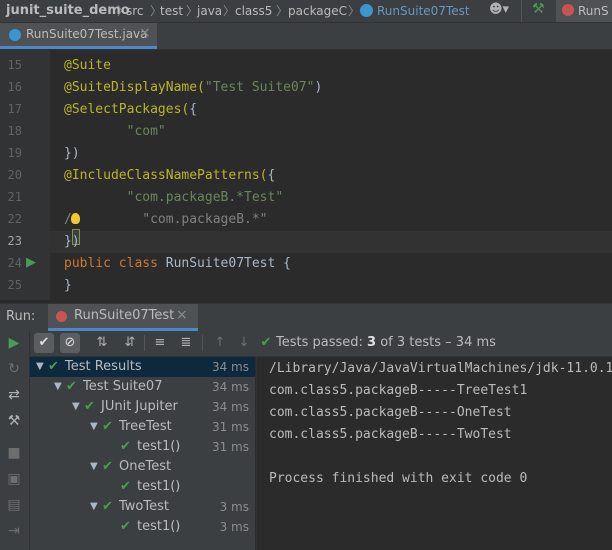 Image resolution: width=612 pixels, height=550 pixels. What do you see at coordinates (15, 35) in the screenshot?
I see `java-class-icon` at bounding box center [15, 35].